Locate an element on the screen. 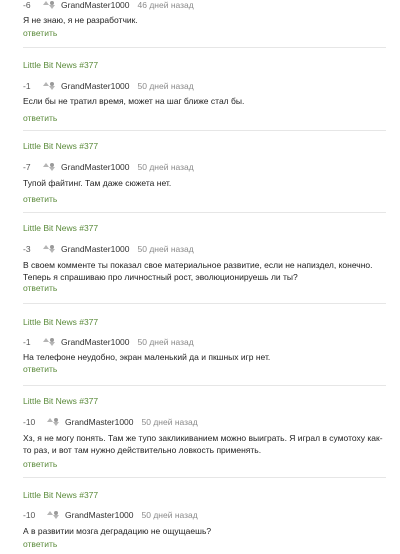 This screenshot has width=400, height=554. comment-meta: -7 GrandMaster1000 50 дней назад is located at coordinates (108, 167).